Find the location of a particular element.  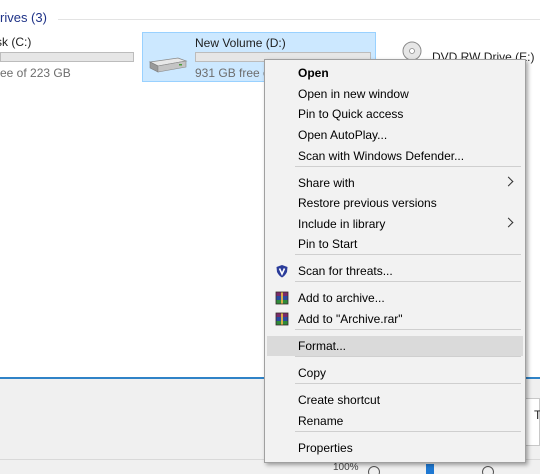

drives-group-header: rives (3) is located at coordinates (23, 17).